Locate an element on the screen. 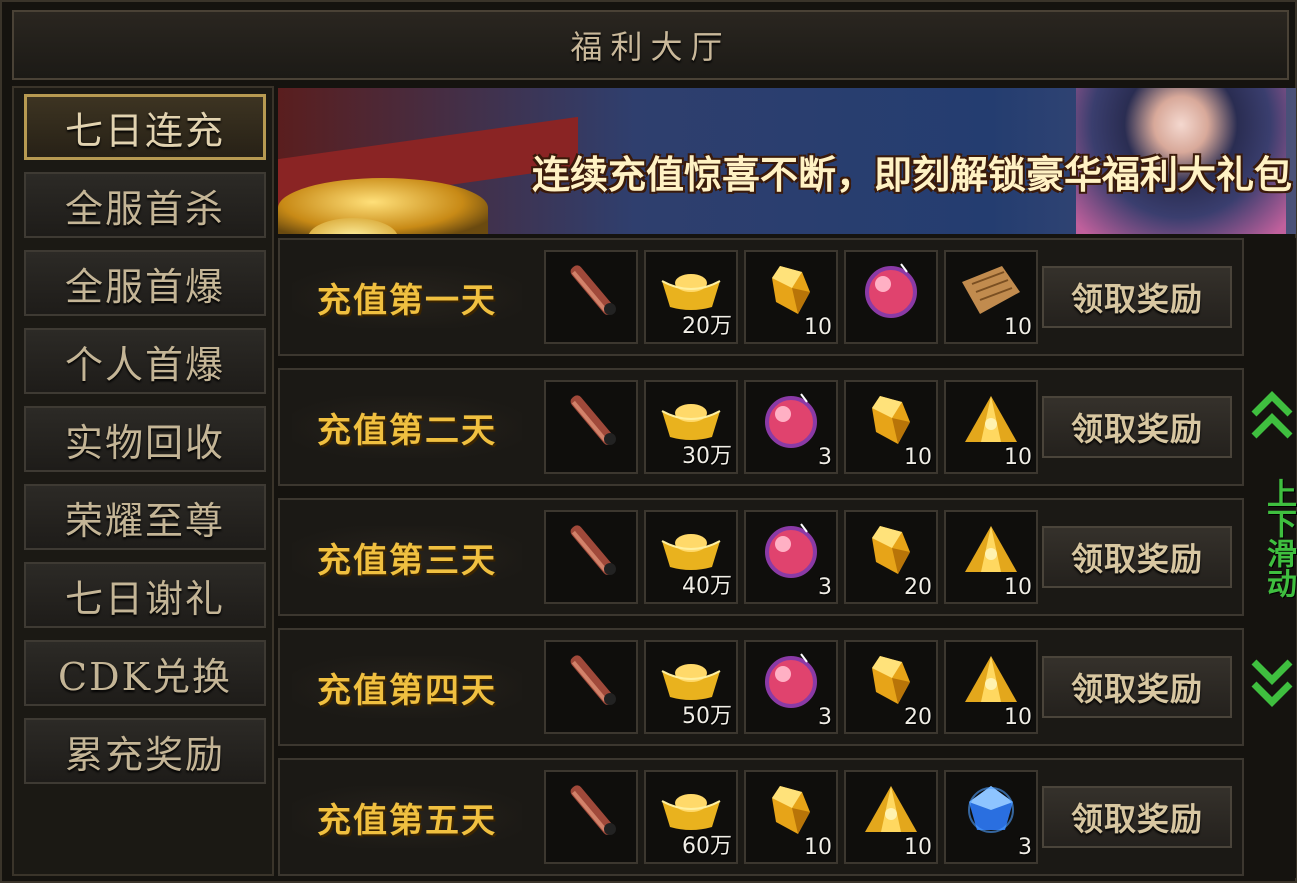 This screenshot has height=883, width=1297. item-count: 60万 is located at coordinates (707, 846).